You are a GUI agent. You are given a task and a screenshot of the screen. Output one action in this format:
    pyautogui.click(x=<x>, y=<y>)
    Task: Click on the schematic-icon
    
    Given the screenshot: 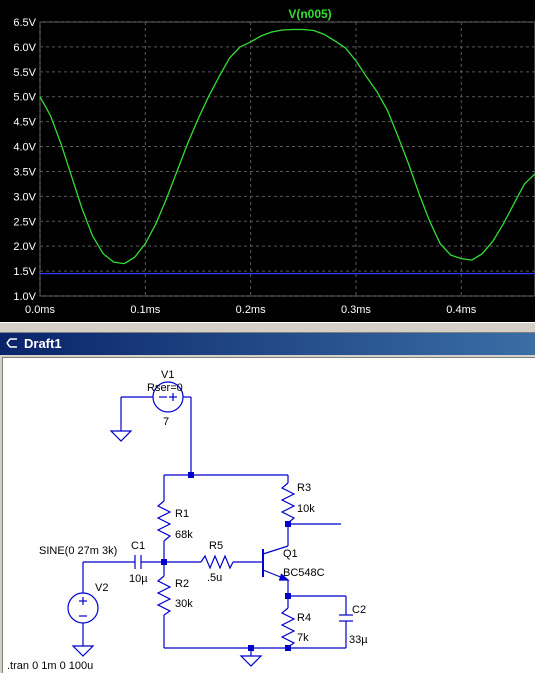 What is the action you would take?
    pyautogui.click(x=11, y=343)
    